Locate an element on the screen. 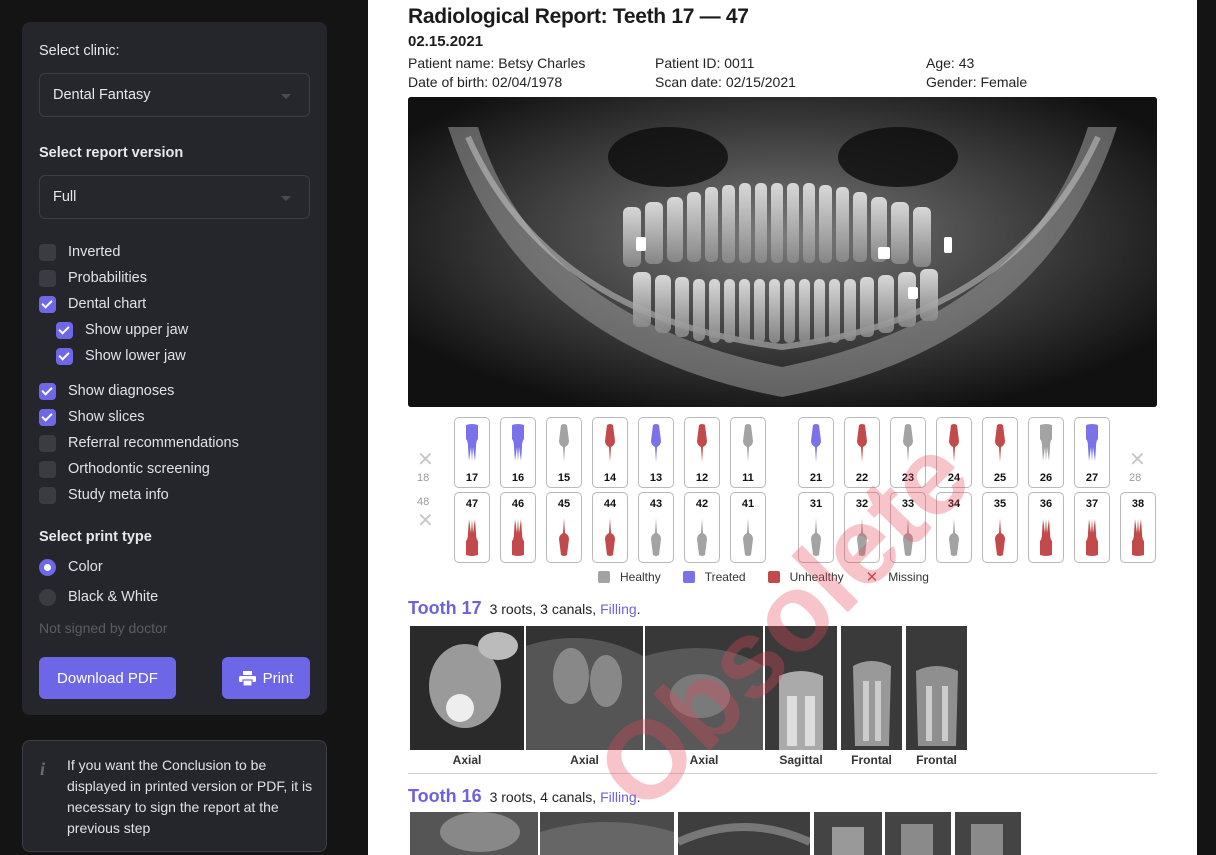  tooth-cell-17: 17 is located at coordinates (472, 452).